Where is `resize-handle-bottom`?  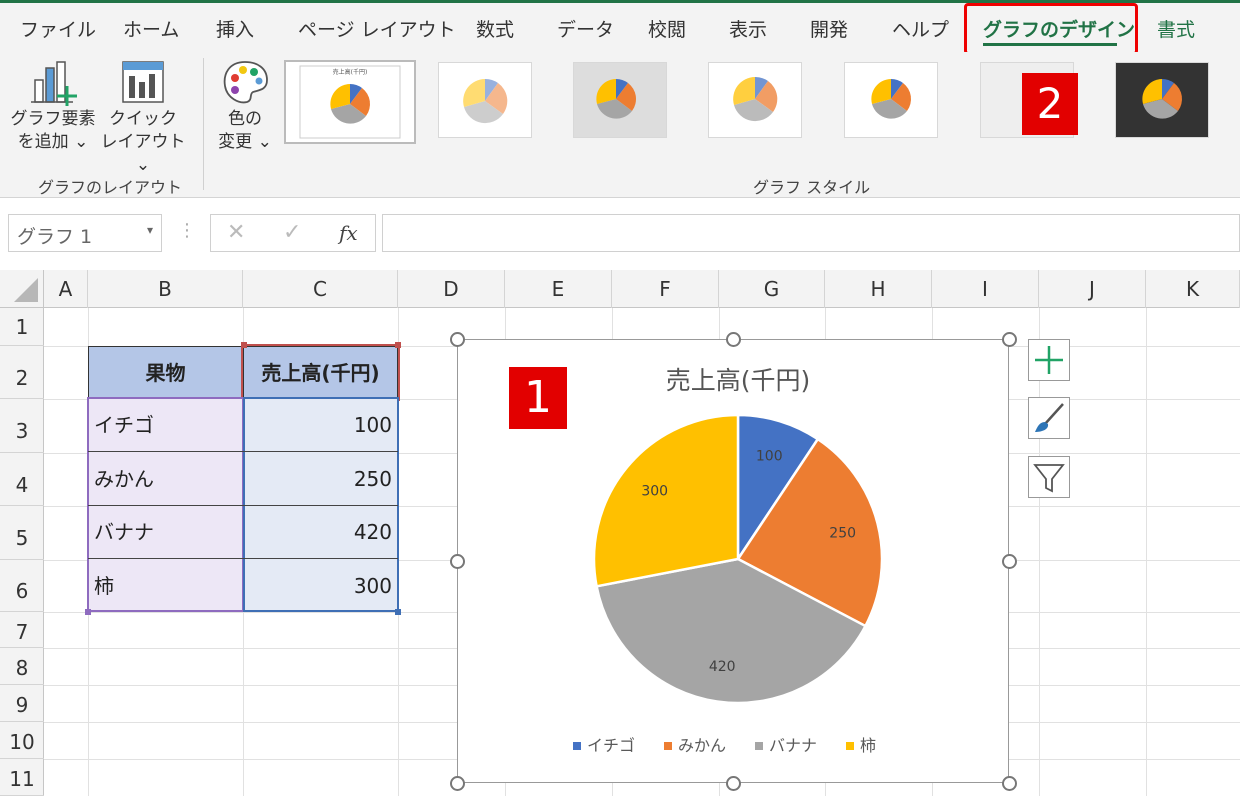 resize-handle-bottom is located at coordinates (733, 783).